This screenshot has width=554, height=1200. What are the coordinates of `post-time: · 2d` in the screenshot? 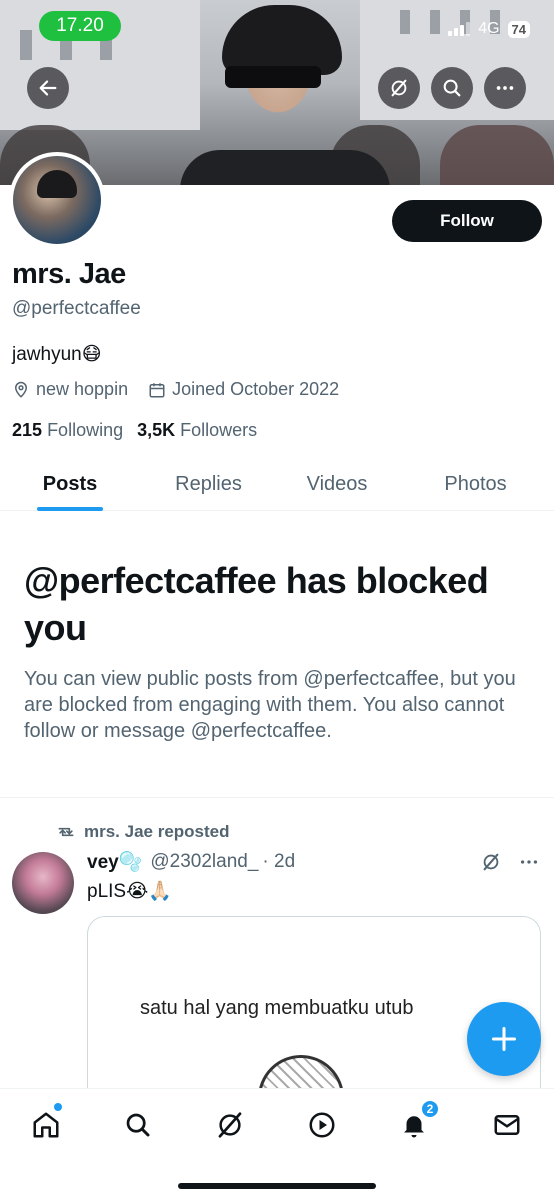 It's located at (279, 861).